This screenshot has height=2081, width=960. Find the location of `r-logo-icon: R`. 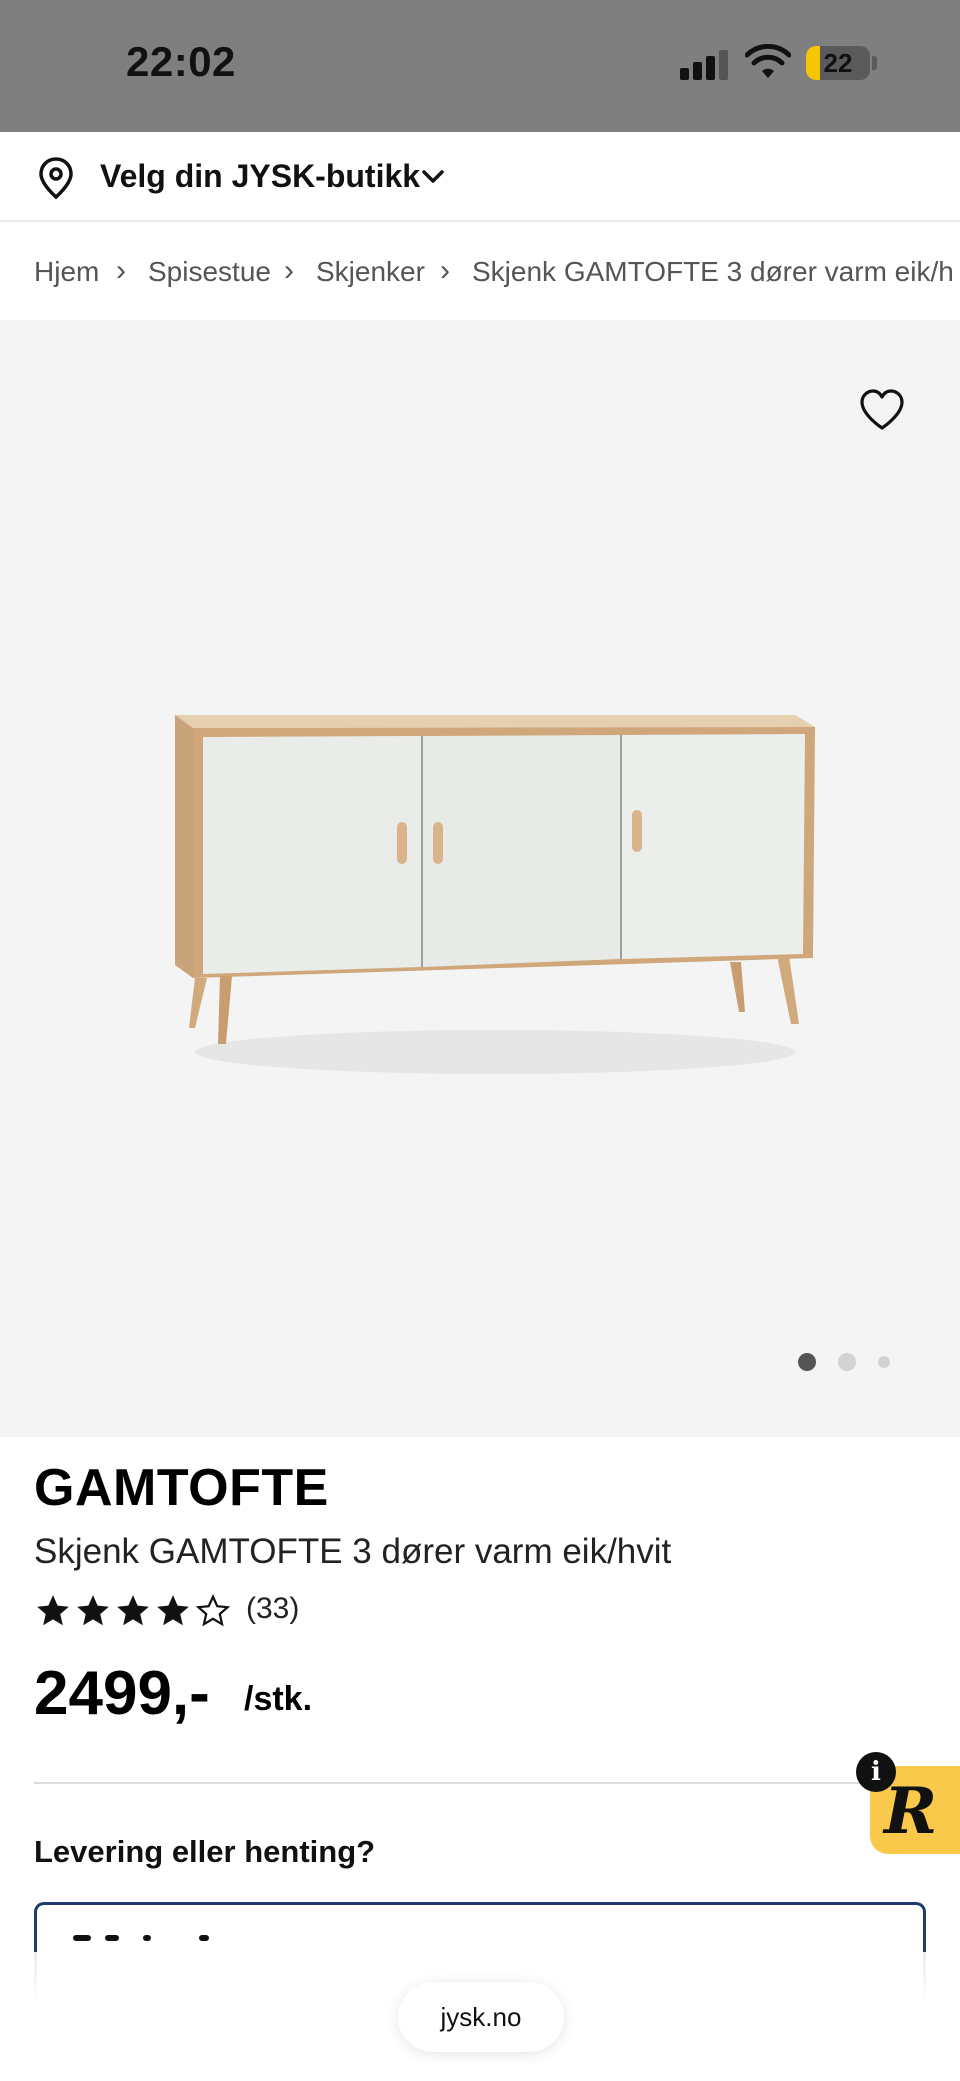

r-logo-icon: R is located at coordinates (911, 1811).